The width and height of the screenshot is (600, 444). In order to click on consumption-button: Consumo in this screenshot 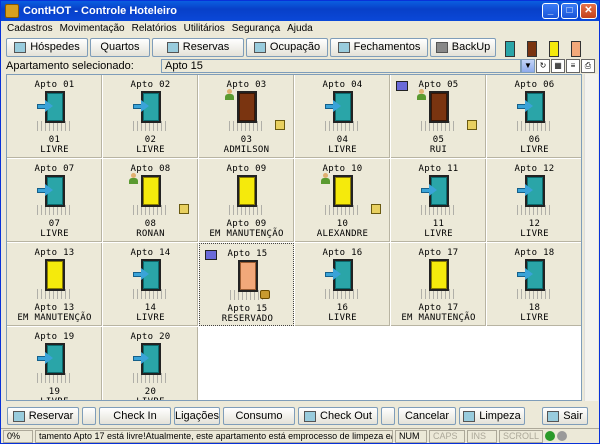, I will do `click(259, 416)`.